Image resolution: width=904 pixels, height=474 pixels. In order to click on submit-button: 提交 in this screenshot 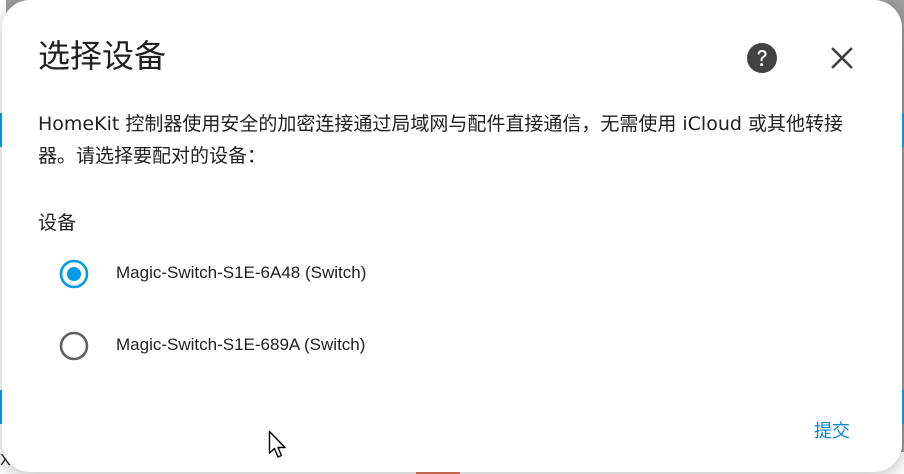, I will do `click(832, 432)`.